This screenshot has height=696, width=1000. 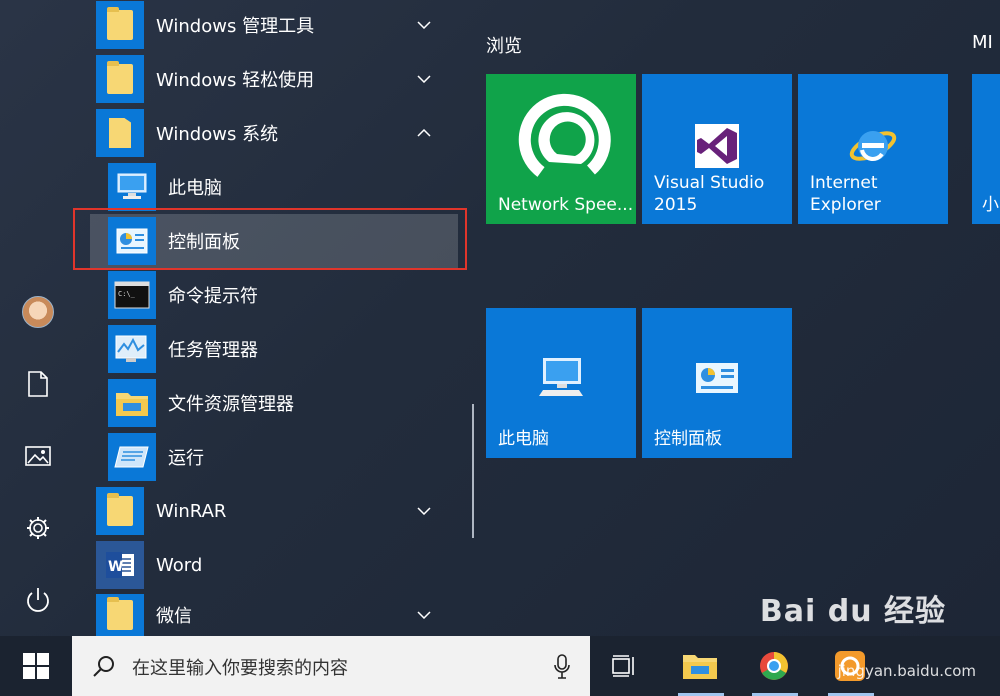 I want to click on tile-internet-explorer: Internet Explorer, so click(x=873, y=149).